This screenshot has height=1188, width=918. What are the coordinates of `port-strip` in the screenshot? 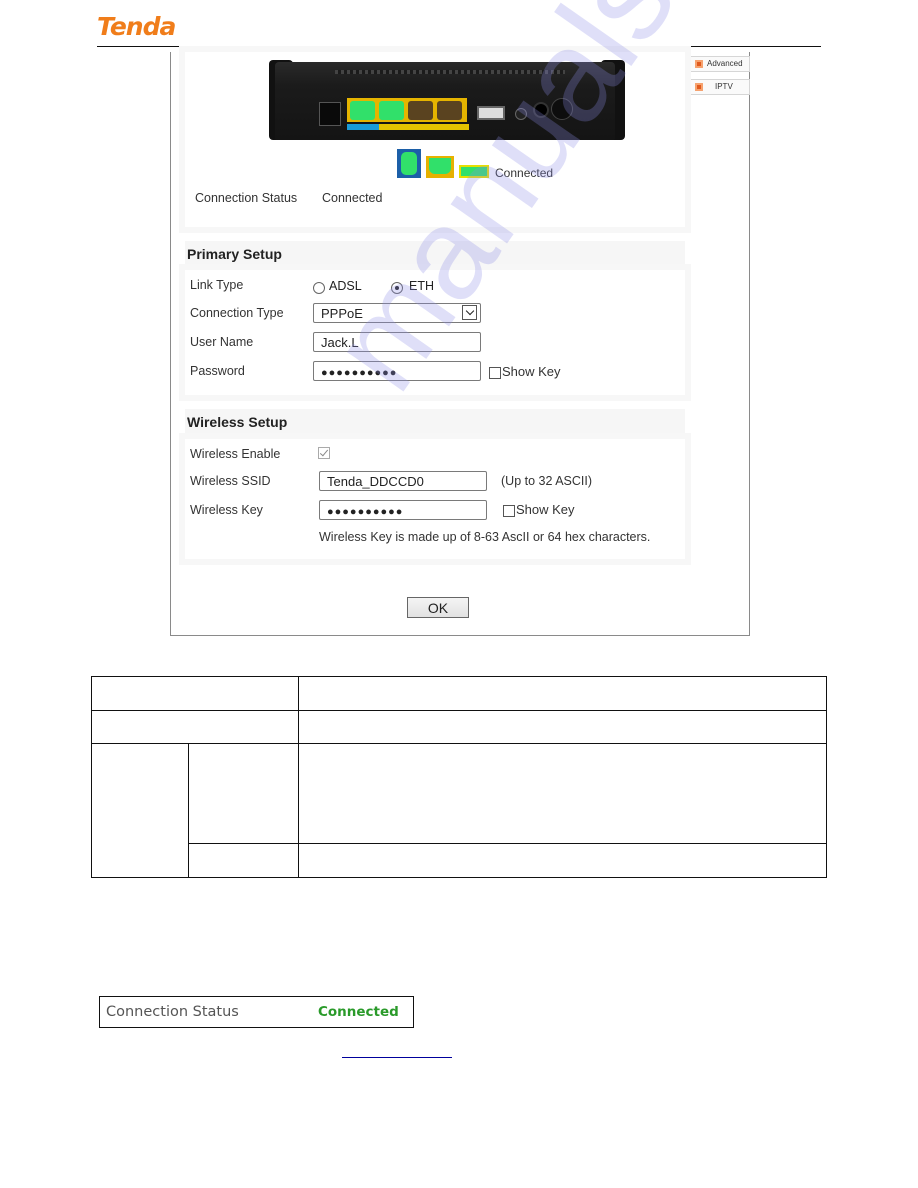 It's located at (448, 114).